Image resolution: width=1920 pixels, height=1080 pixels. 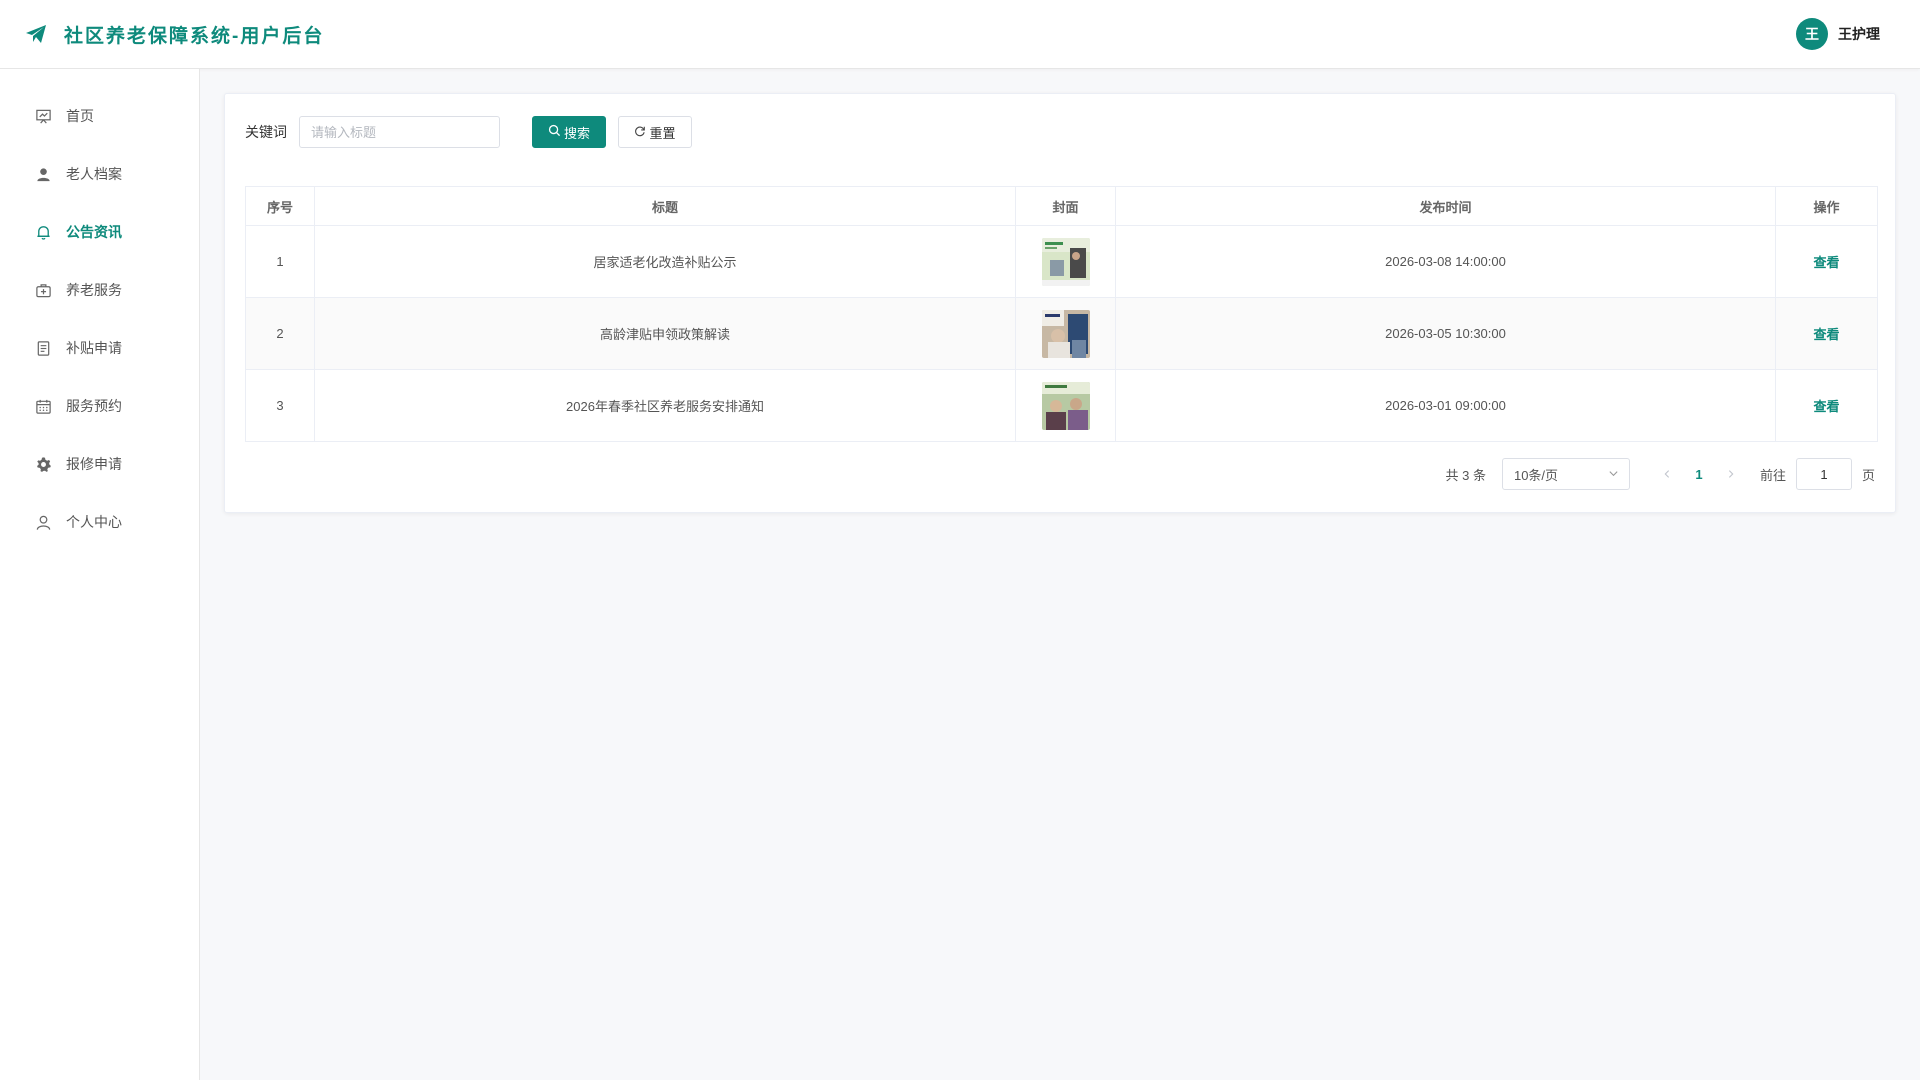 What do you see at coordinates (576, 133) in the screenshot?
I see `search-button-label: 搜索` at bounding box center [576, 133].